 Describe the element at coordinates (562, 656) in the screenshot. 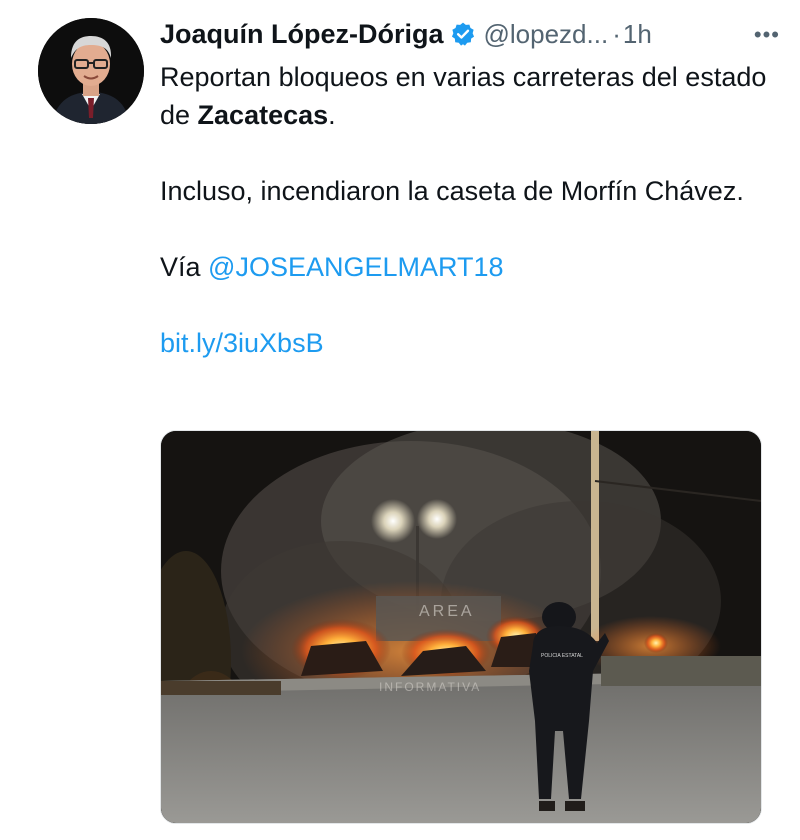

I see `officer-vest-text: POLICIA ESTATAL` at that location.